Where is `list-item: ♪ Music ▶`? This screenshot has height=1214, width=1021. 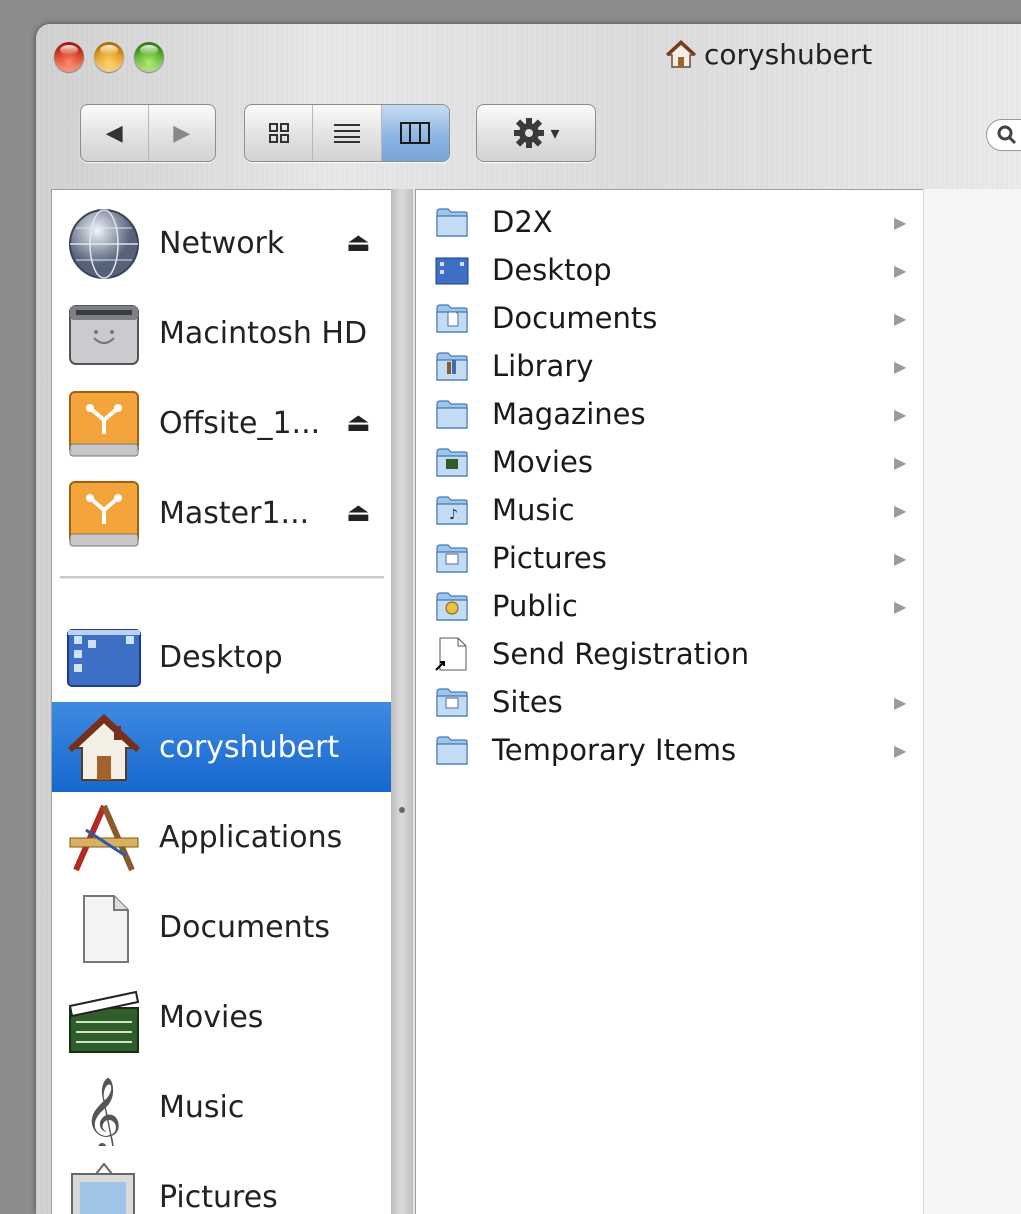
list-item: ♪ Music ▶ is located at coordinates (669, 510).